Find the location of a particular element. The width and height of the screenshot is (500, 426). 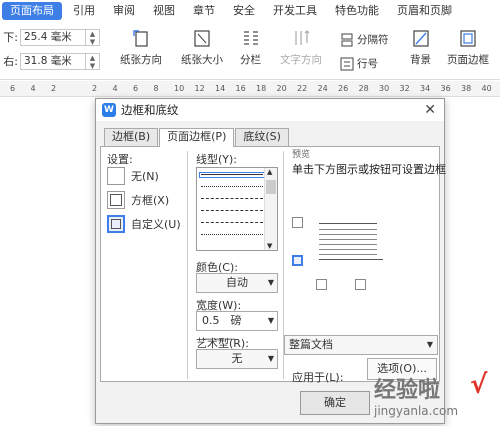

ruler-number: 10 is located at coordinates (179, 88).